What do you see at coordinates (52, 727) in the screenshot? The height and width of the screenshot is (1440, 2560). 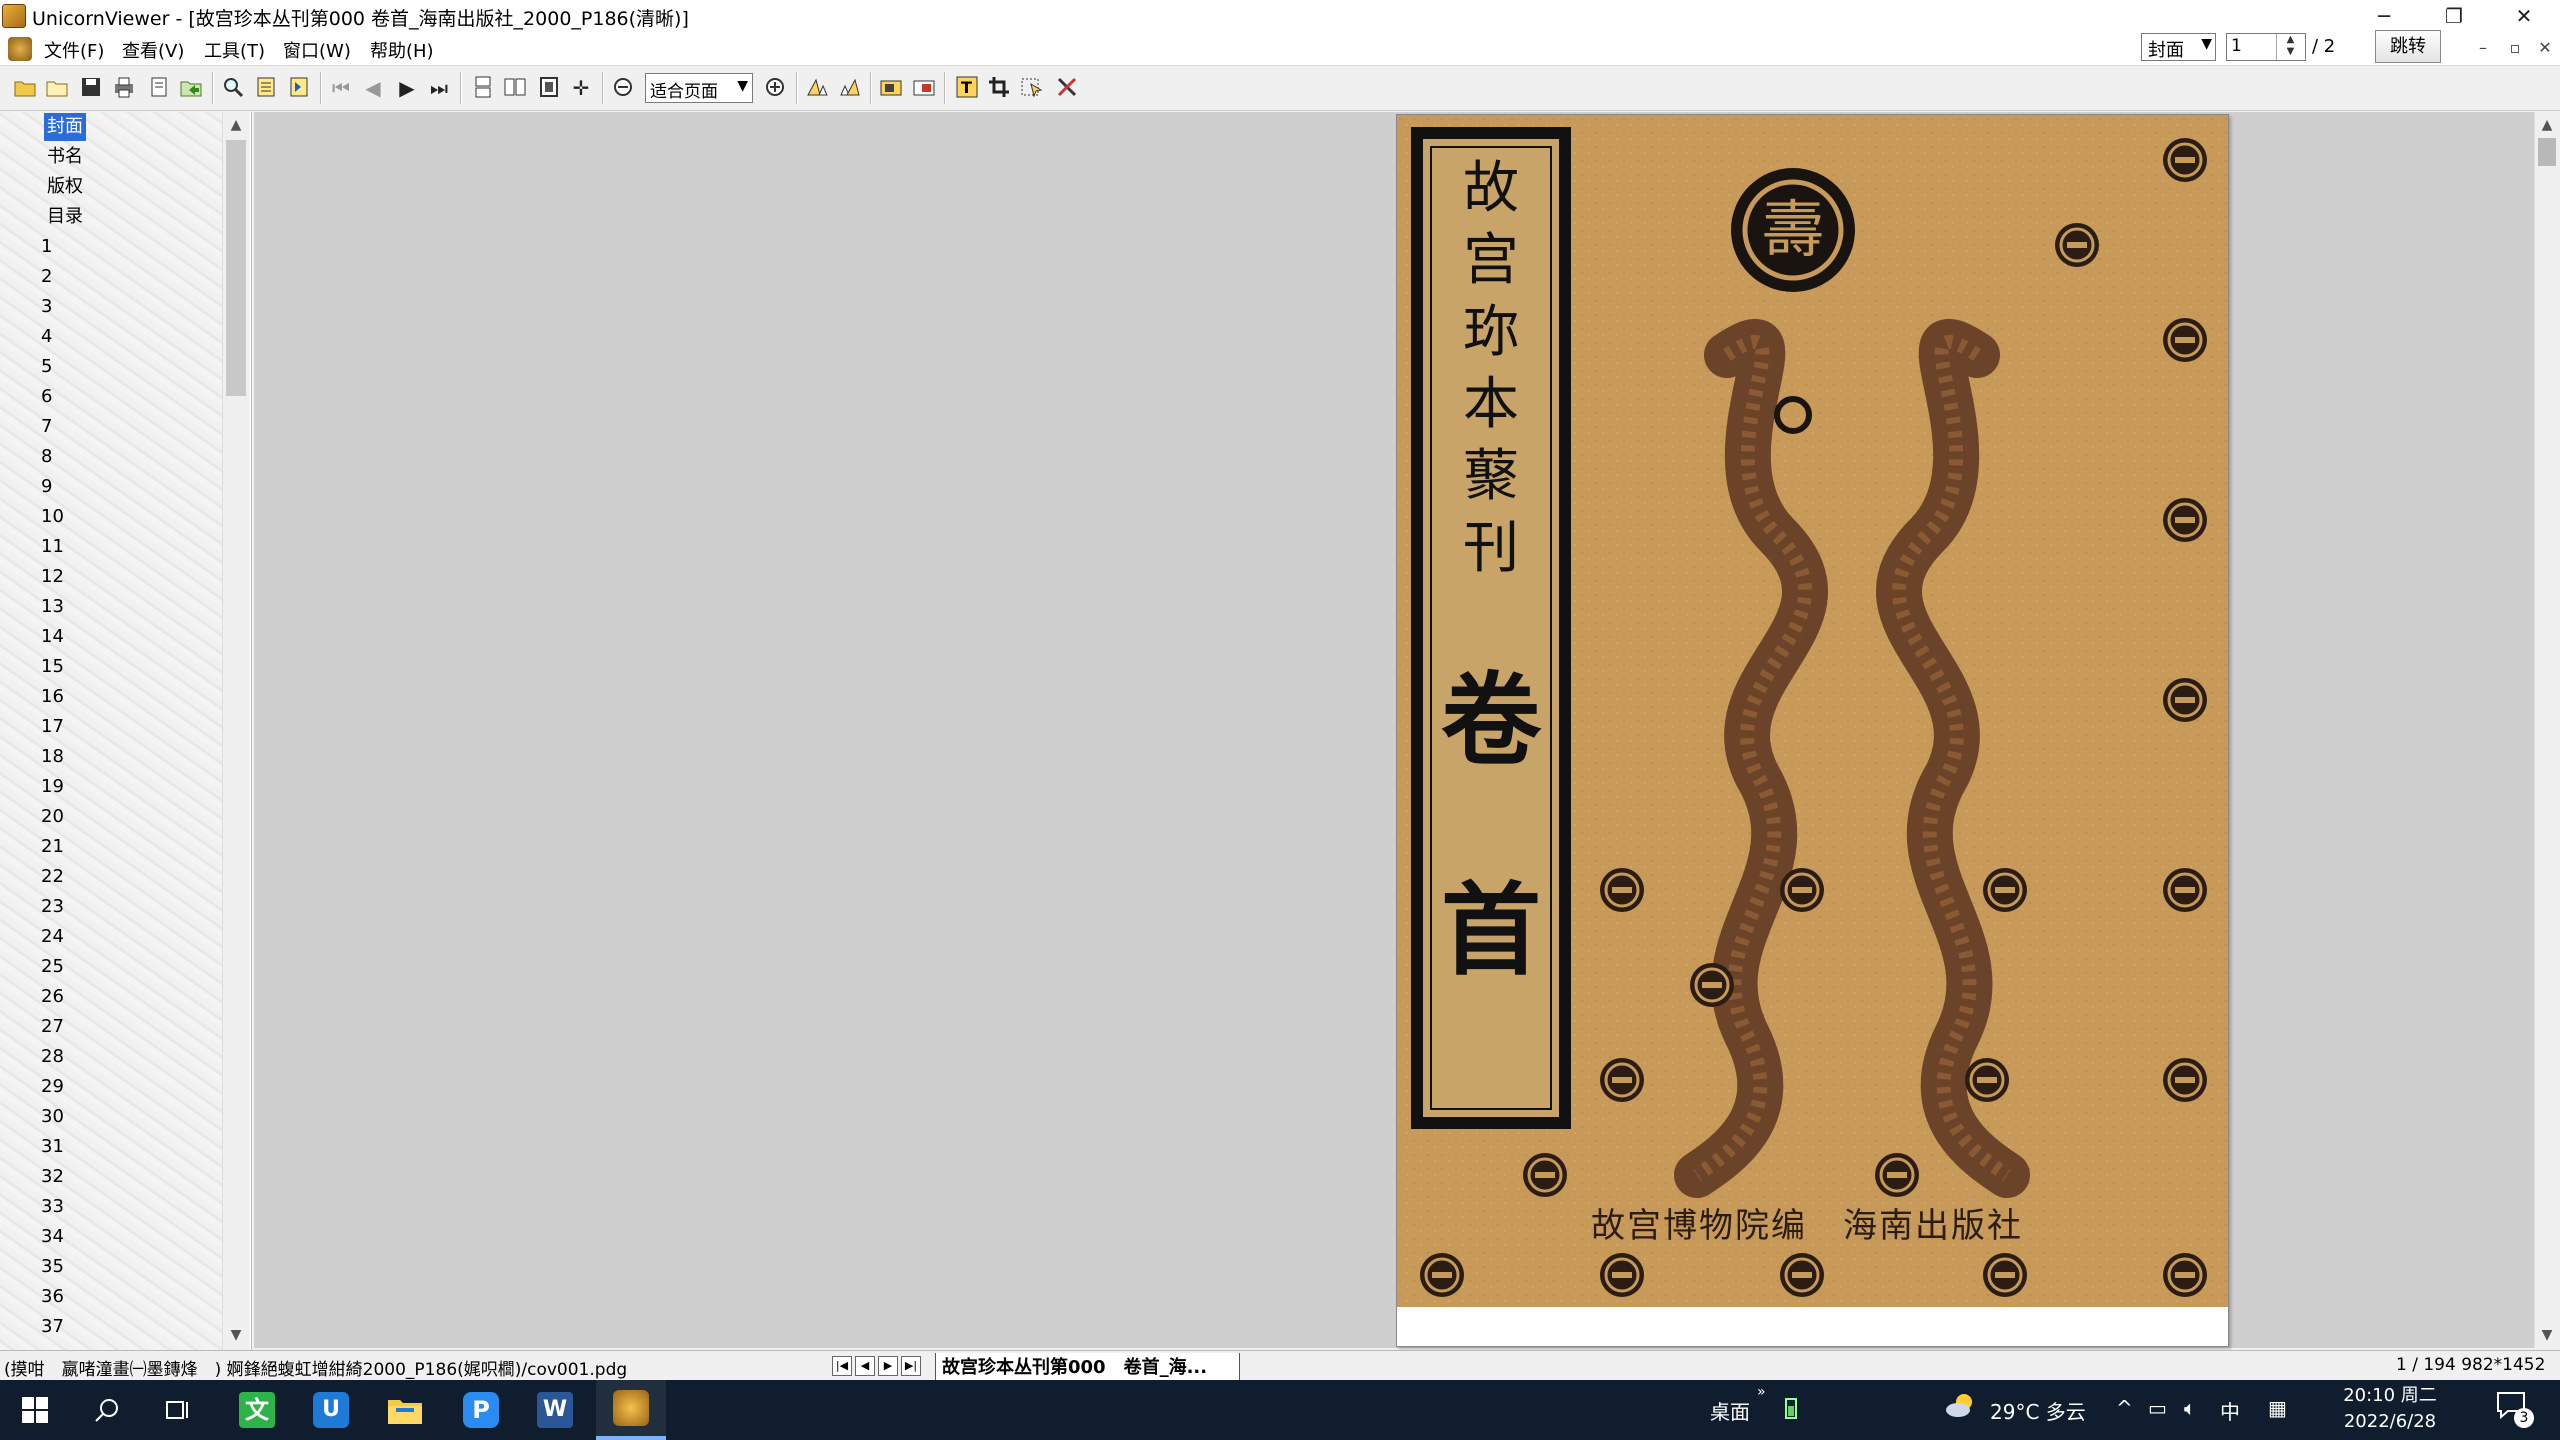 I see `tree-item: 17` at bounding box center [52, 727].